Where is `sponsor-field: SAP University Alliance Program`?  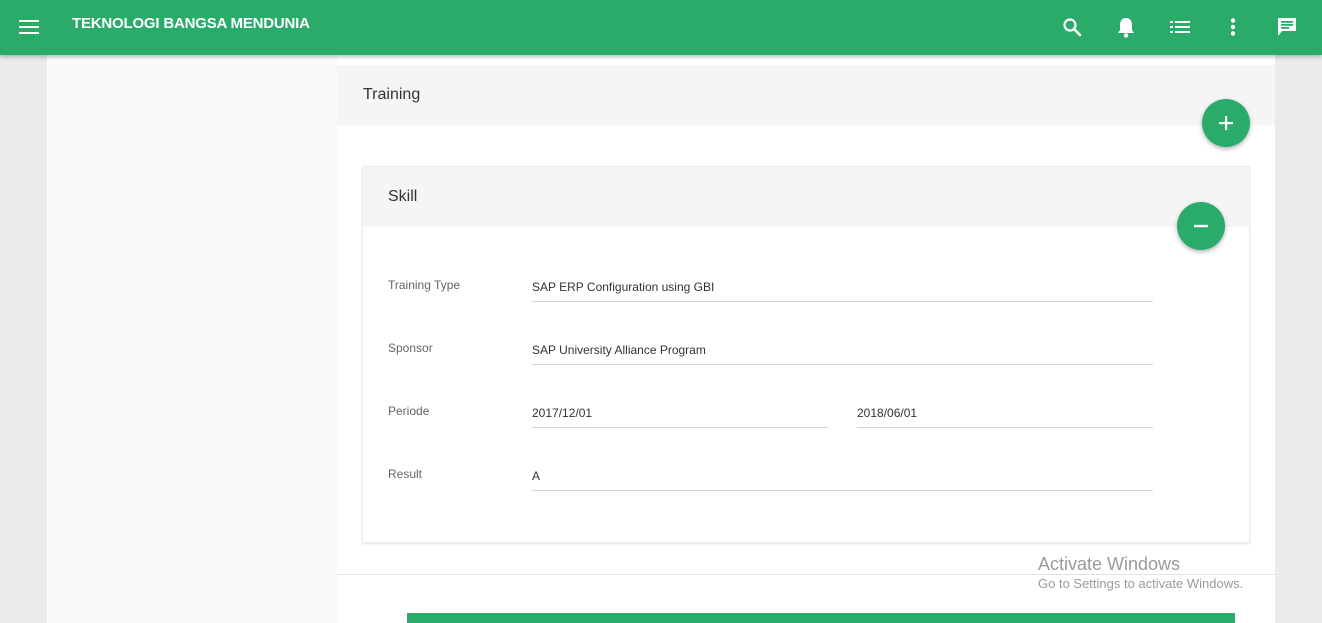
sponsor-field: SAP University Alliance Program is located at coordinates (842, 350).